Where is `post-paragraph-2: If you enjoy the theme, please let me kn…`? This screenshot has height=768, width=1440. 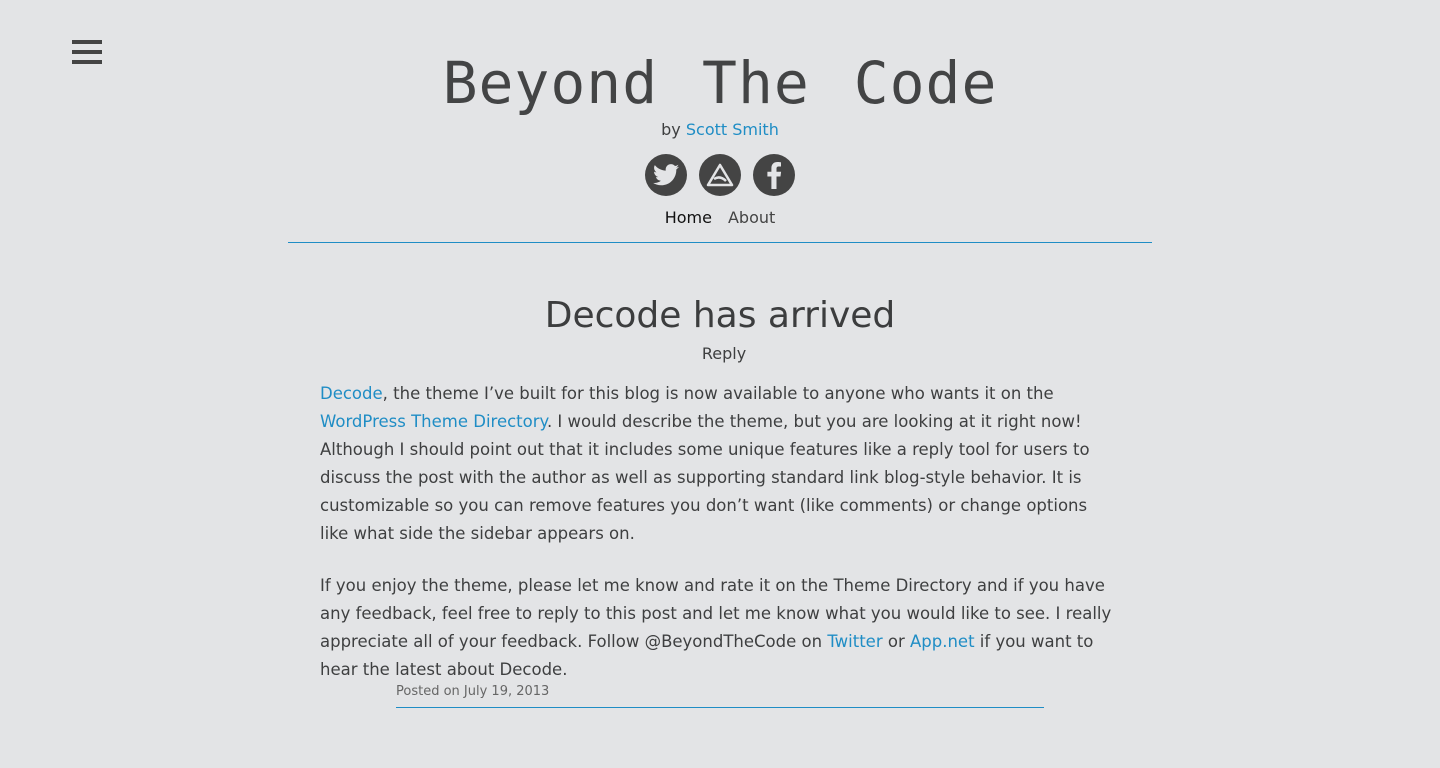 post-paragraph-2: If you enjoy the theme, please let me kn… is located at coordinates (720, 628).